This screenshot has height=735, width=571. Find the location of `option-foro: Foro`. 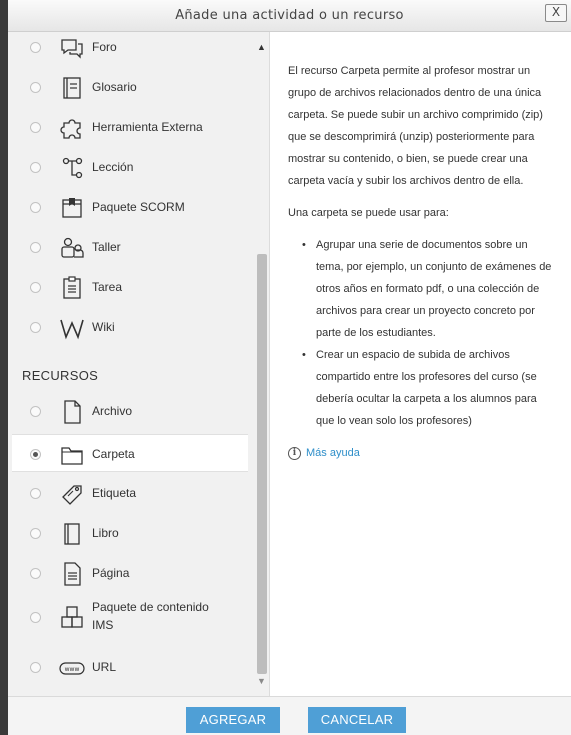

option-foro: Foro is located at coordinates (130, 49).